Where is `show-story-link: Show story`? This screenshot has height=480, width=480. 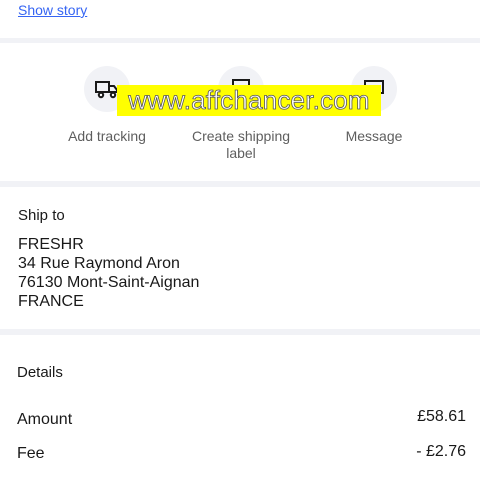 show-story-link: Show story is located at coordinates (52, 10).